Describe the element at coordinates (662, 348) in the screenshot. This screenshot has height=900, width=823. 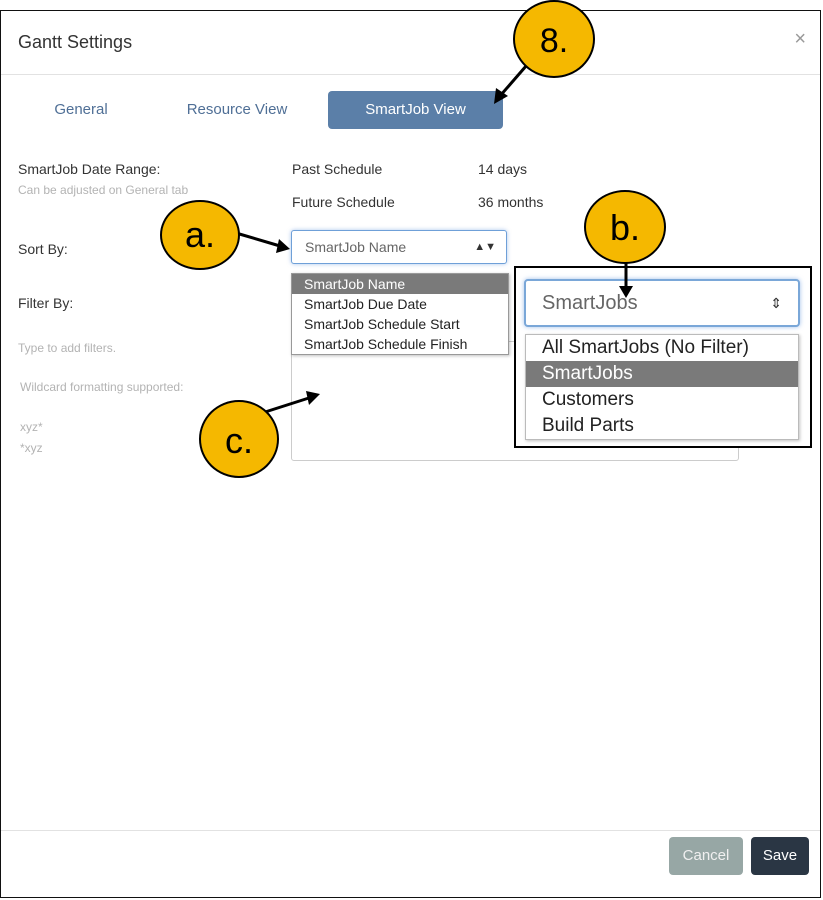
I see `filter-option-all: All SmartJobs (No Filter)` at that location.